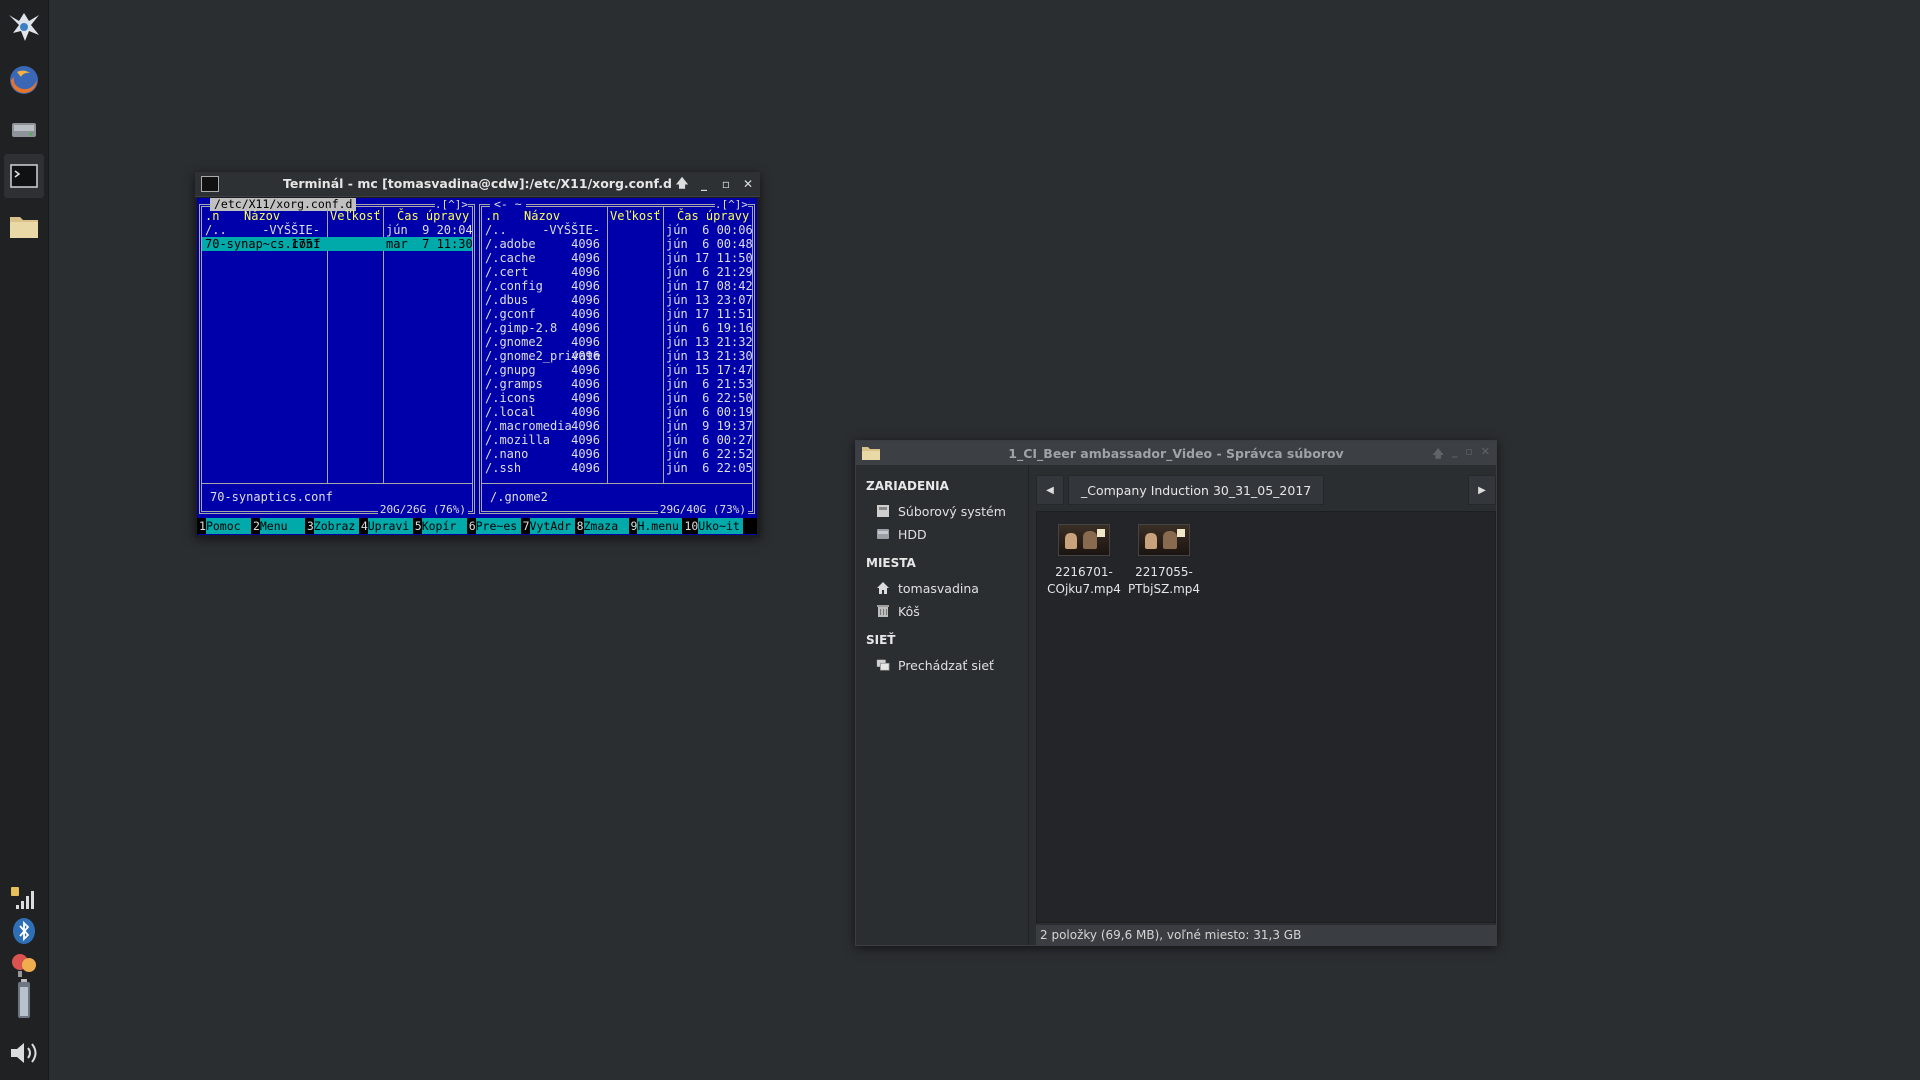 The width and height of the screenshot is (1920, 1080). What do you see at coordinates (337, 244) in the screenshot?
I see `file-row: 70-synap~cs.conf 1751 mar 7 11:30` at bounding box center [337, 244].